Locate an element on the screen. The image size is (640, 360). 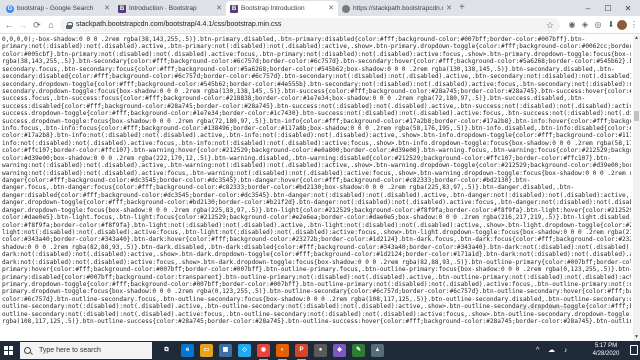
maximize-button: ☐ is located at coordinates (608, 8).